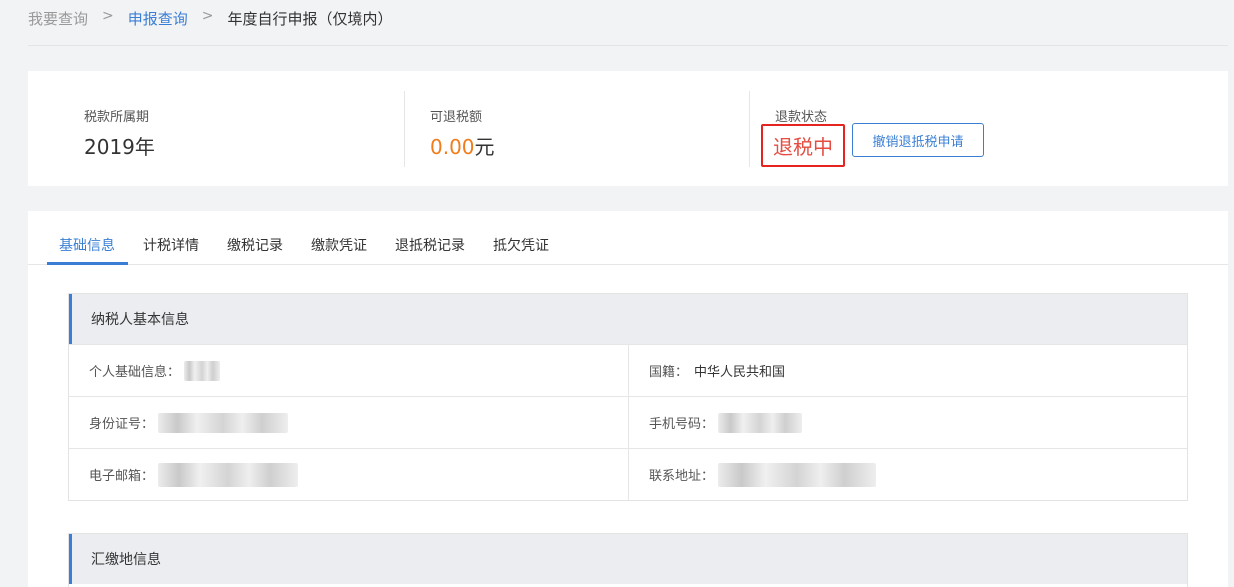  What do you see at coordinates (348, 370) in the screenshot?
I see `personal-info-cell: 个人基础信息：` at bounding box center [348, 370].